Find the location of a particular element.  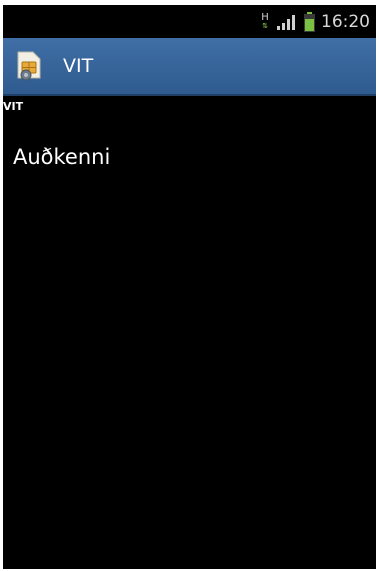

list-item-label: Auðkenni is located at coordinates (62, 157).